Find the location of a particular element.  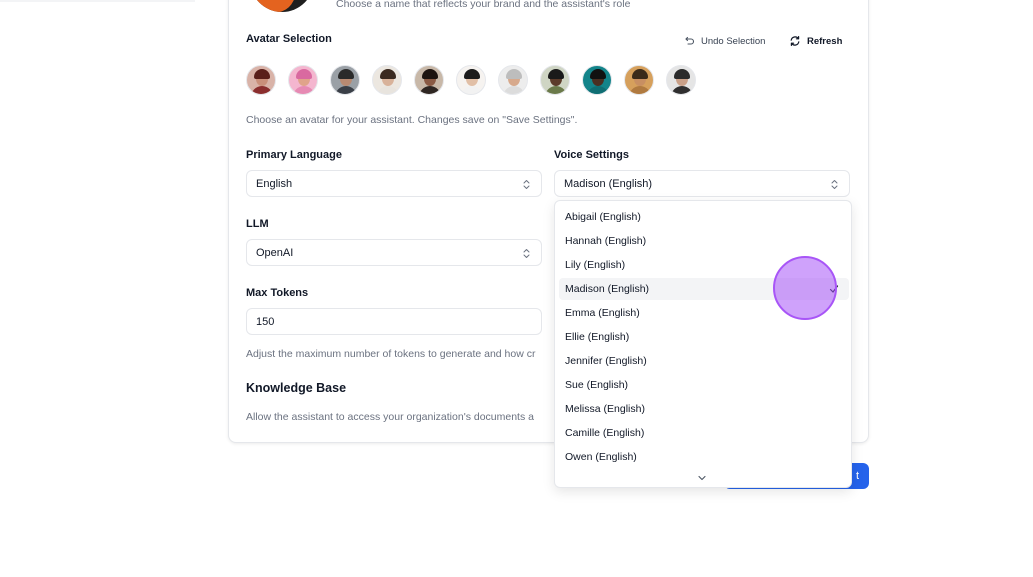

voice-option: Ellie (English) is located at coordinates (704, 337).